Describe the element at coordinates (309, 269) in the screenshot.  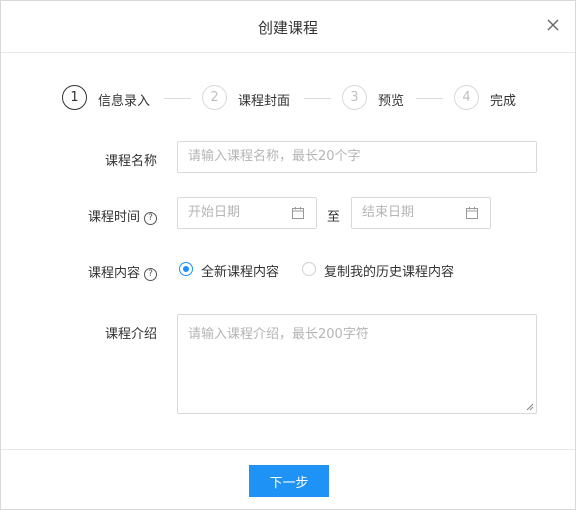
I see `radio-button-unchecked` at that location.